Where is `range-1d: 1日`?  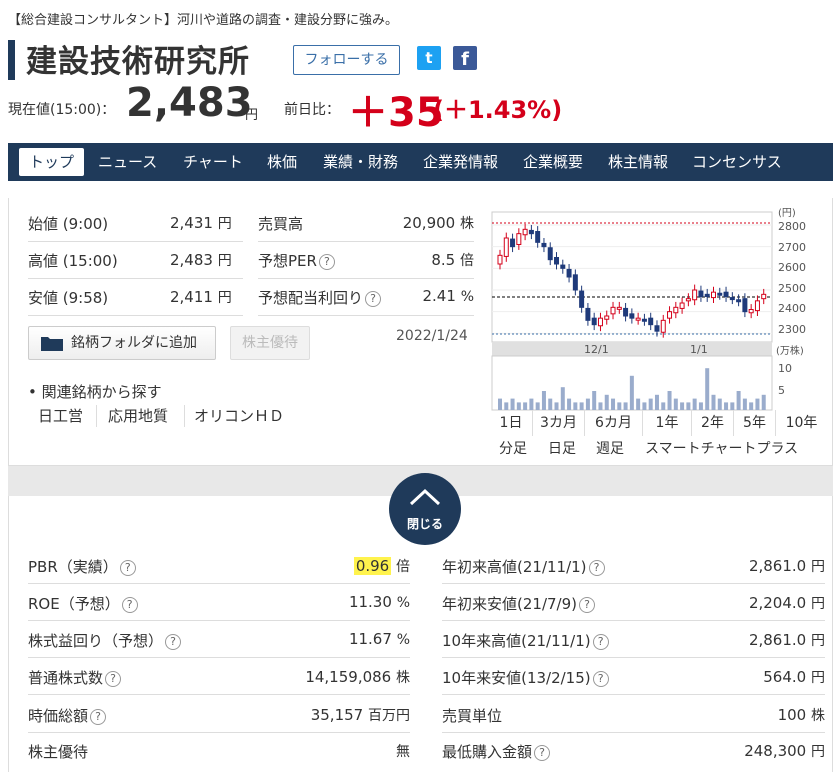 range-1d: 1日 is located at coordinates (511, 423).